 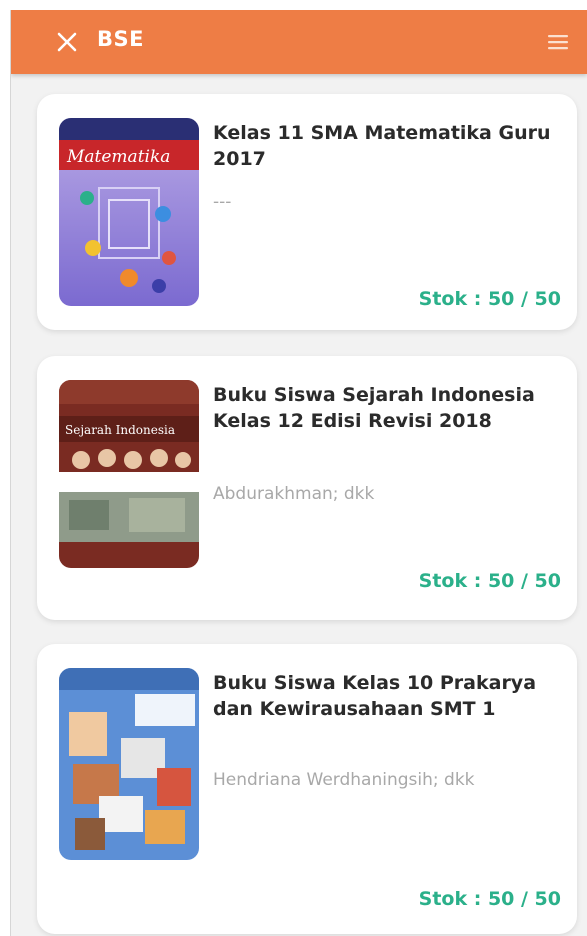 I want to click on book-cover-image, so click(x=129, y=764).